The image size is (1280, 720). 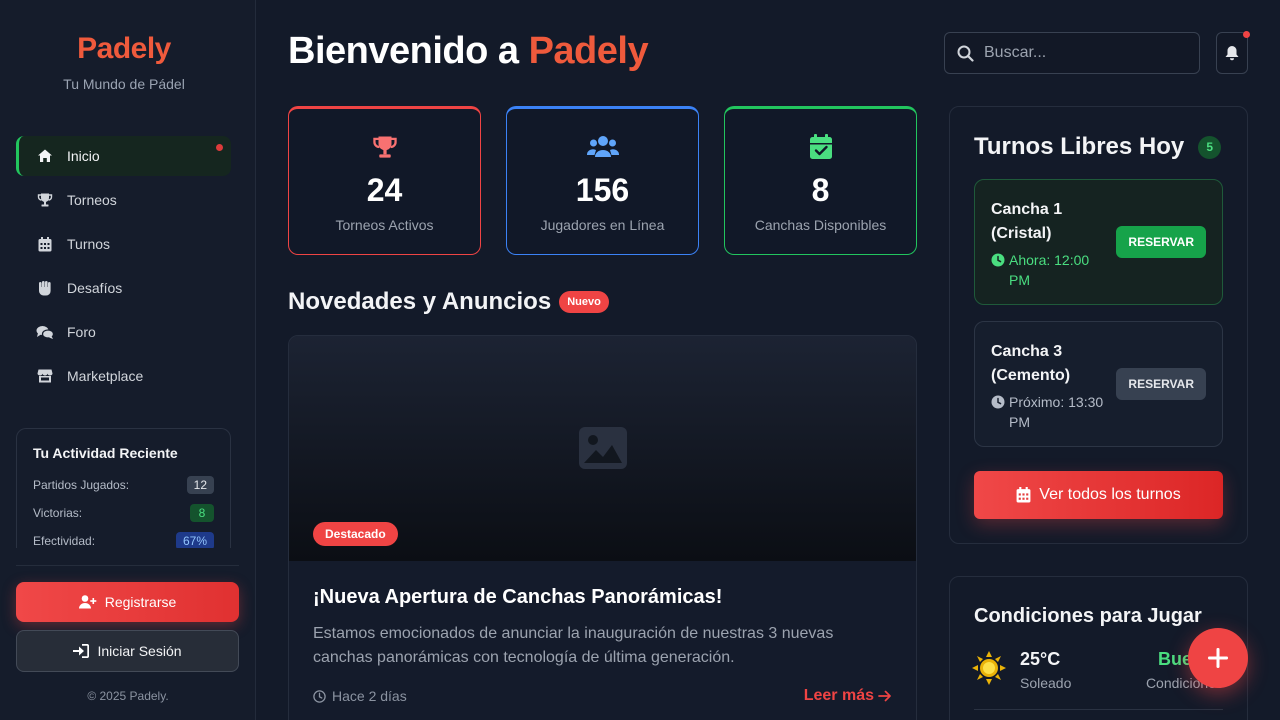 I want to click on login-button: Iniciar Sesión, so click(x=127, y=651).